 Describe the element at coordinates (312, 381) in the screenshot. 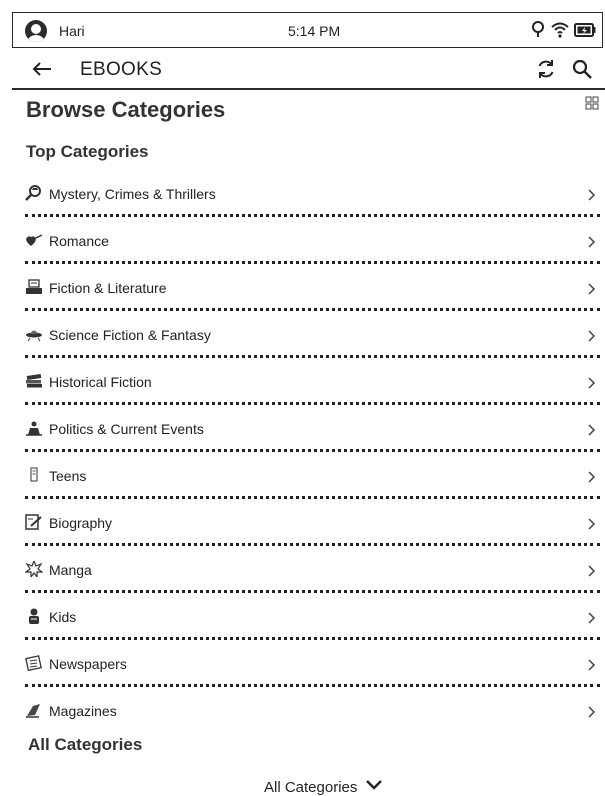

I see `category-item-historical: Historical Fiction` at that location.